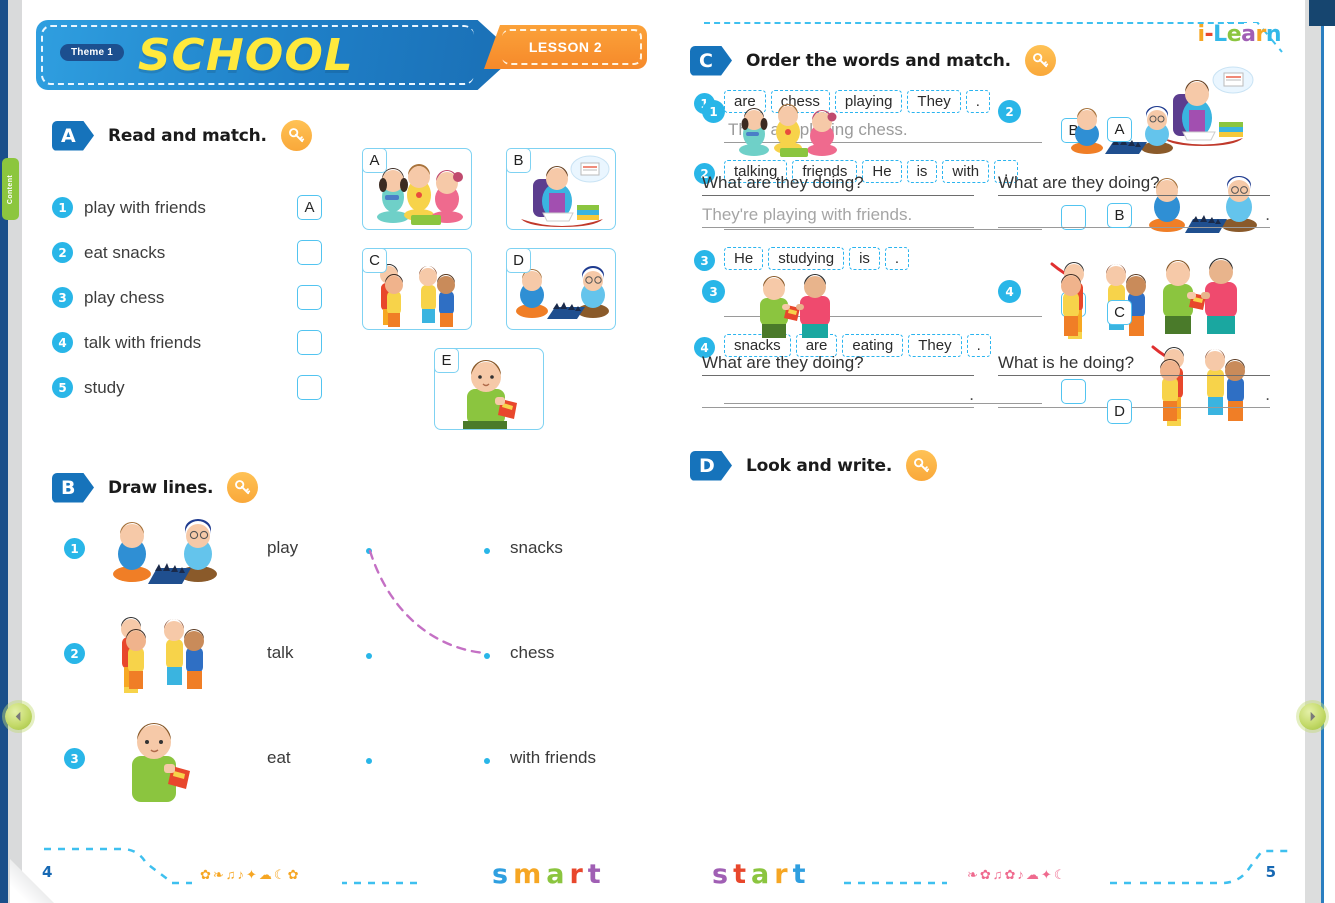  Describe the element at coordinates (596, 874) in the screenshot. I see `smart-letter: t` at that location.